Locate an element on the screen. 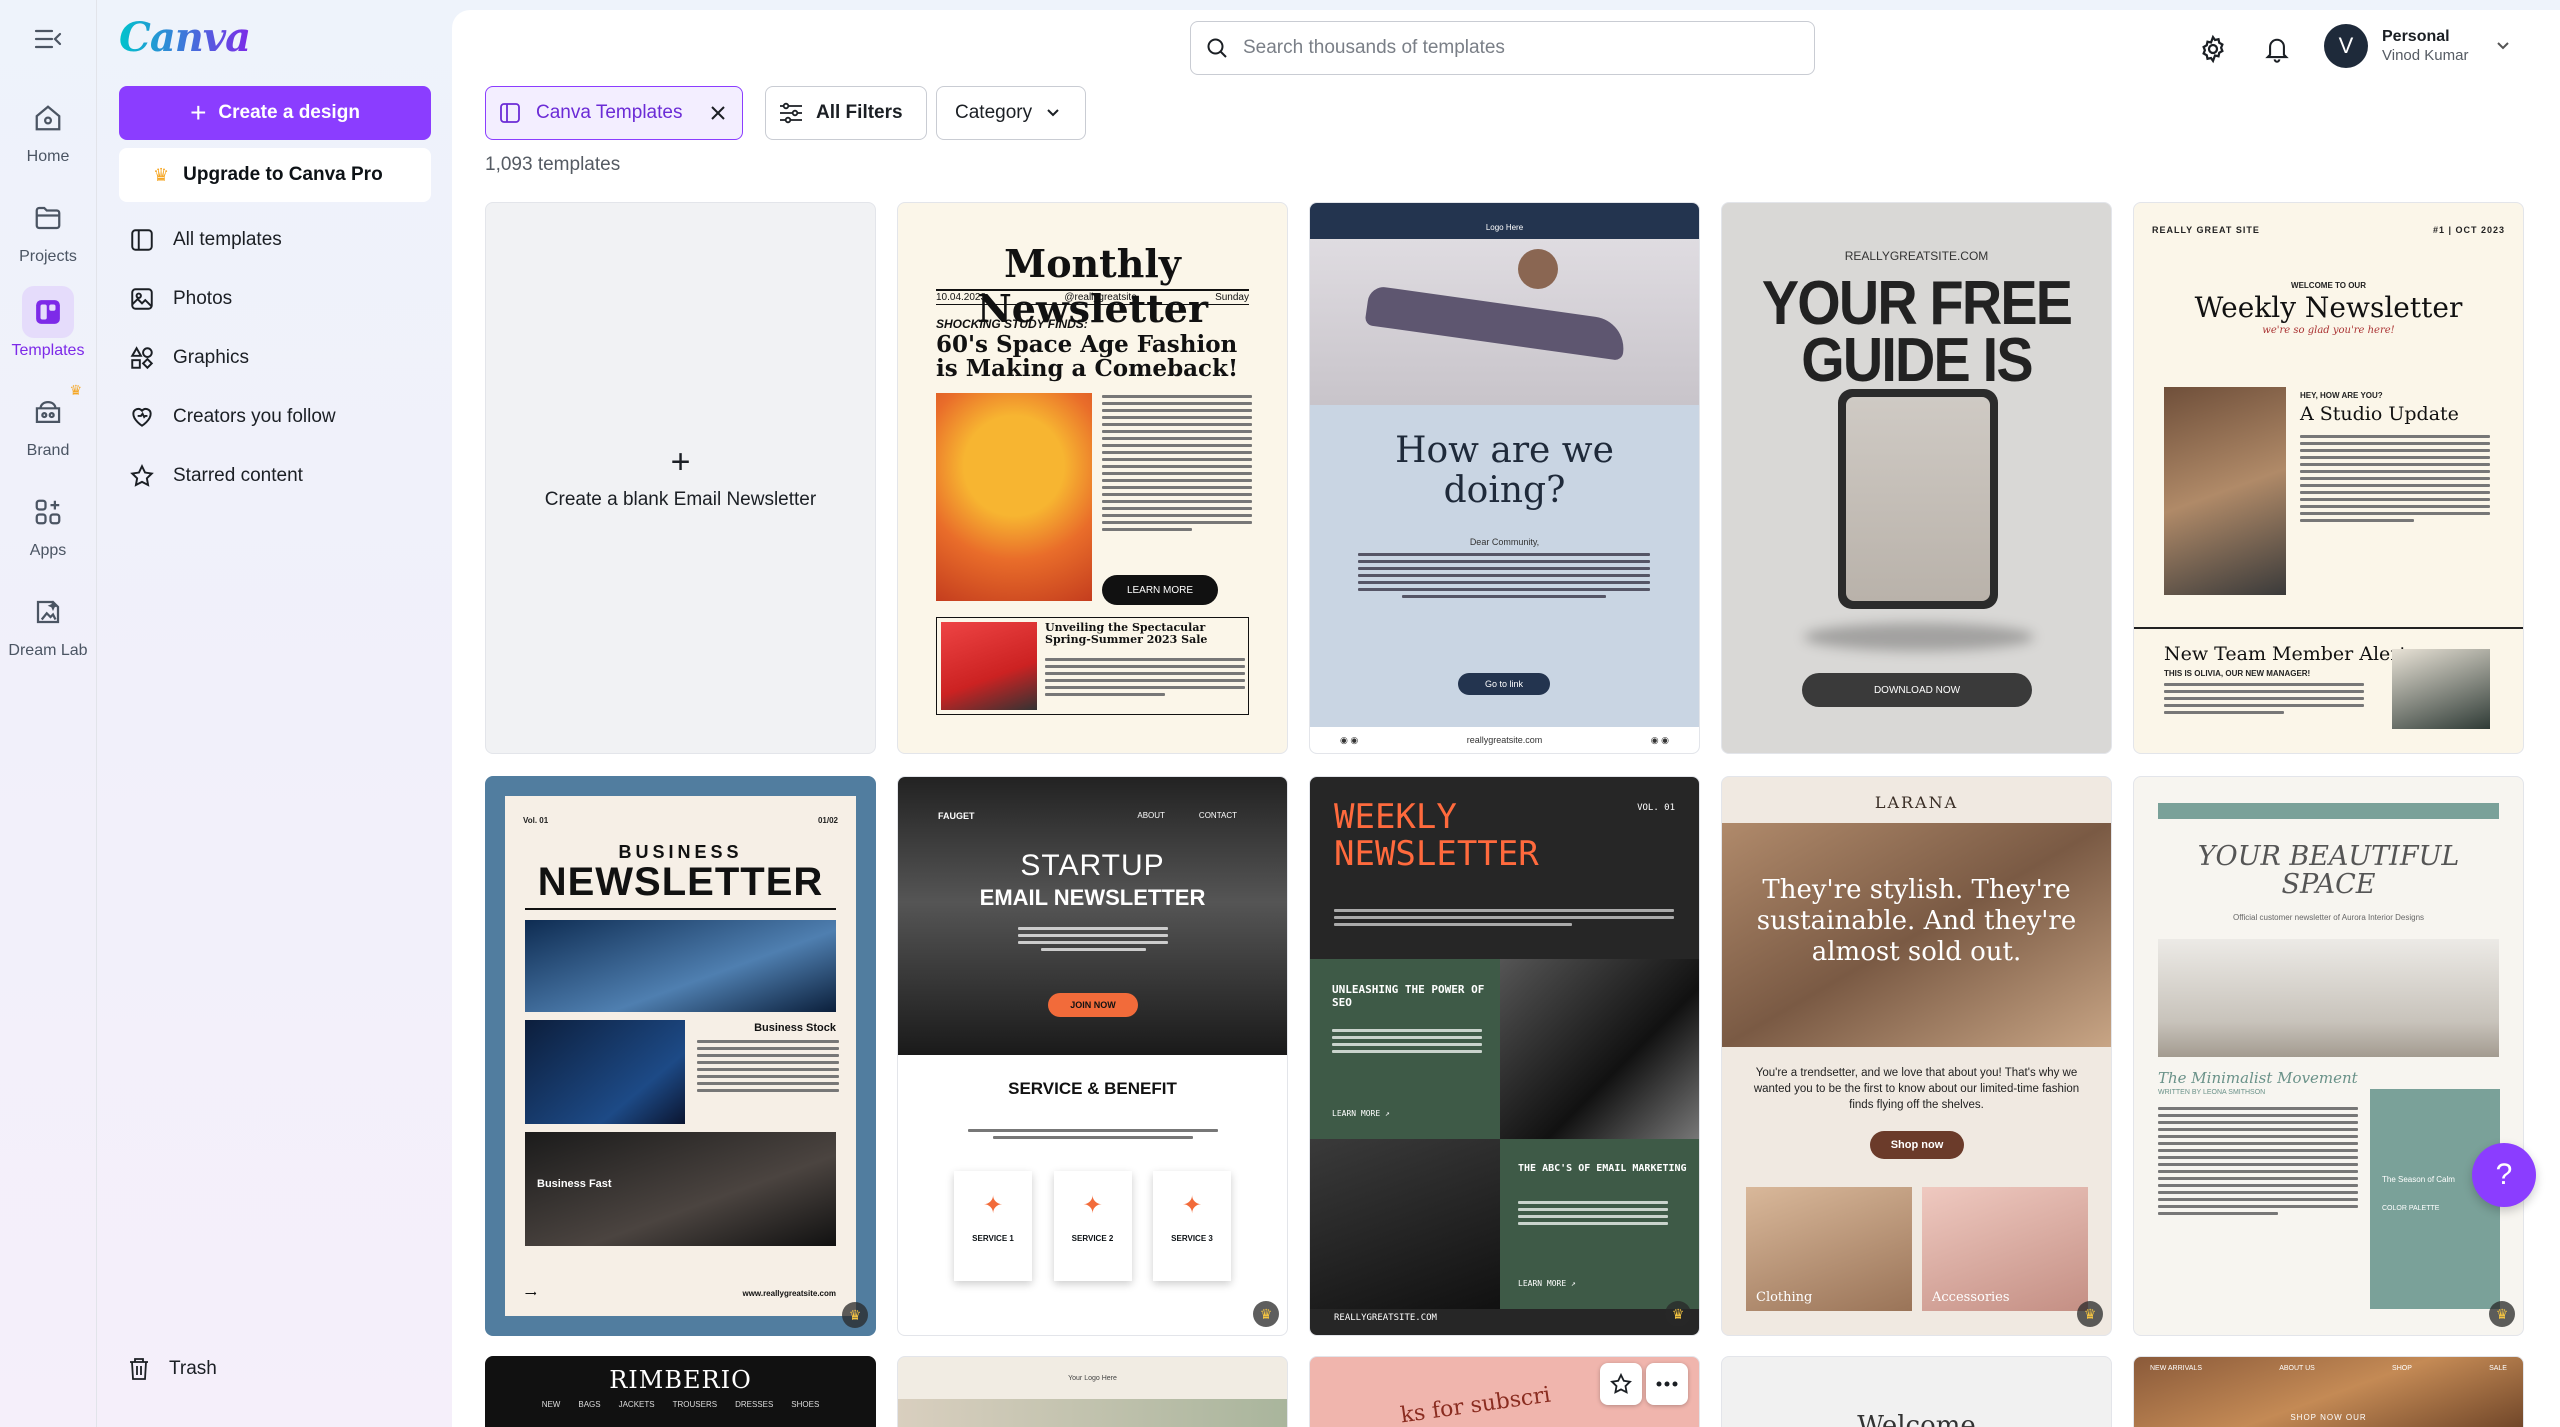 Image resolution: width=2560 pixels, height=1427 pixels. nav-item-graphics: Graphics is located at coordinates (275, 357).